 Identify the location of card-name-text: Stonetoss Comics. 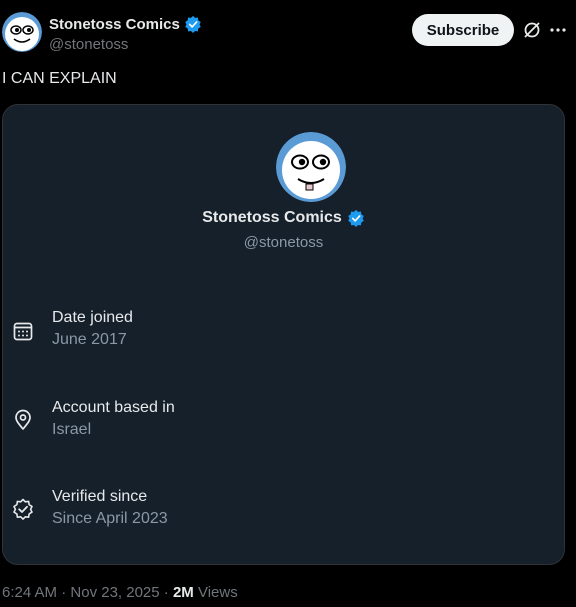
(272, 217).